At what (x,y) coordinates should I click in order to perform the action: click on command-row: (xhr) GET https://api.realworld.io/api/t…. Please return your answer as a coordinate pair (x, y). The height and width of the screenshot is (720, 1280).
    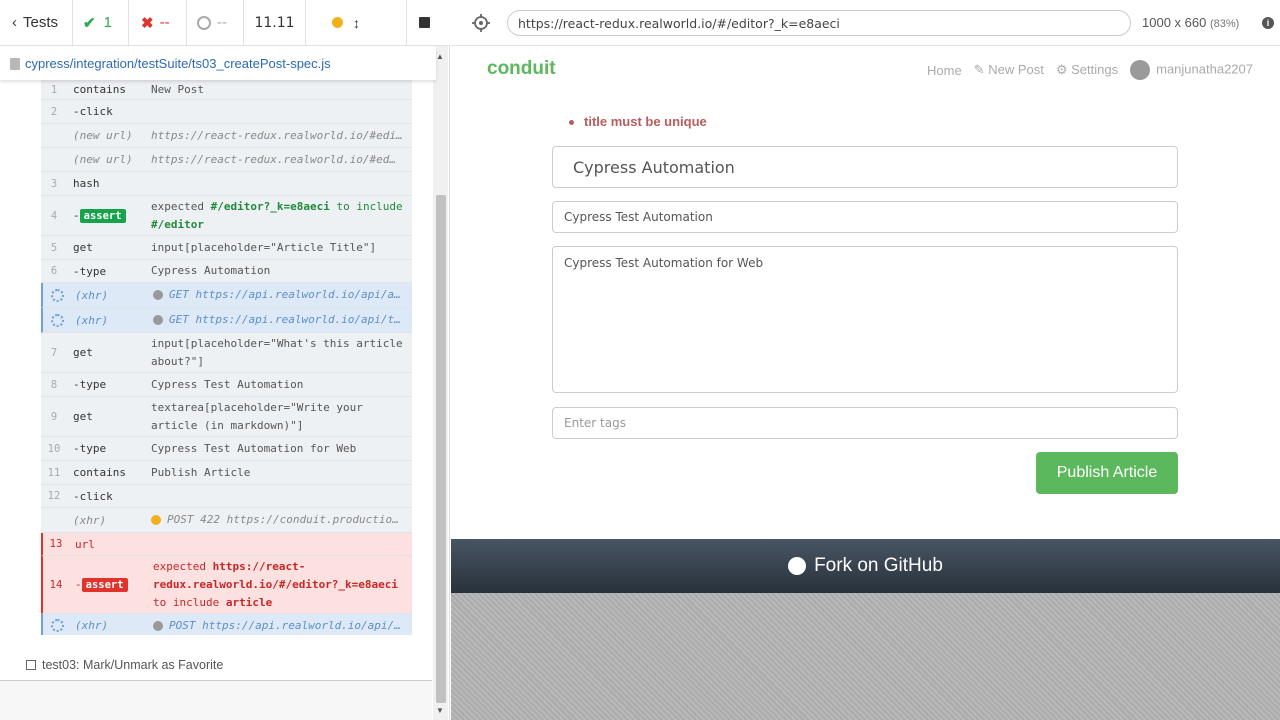
    Looking at the image, I should click on (226, 320).